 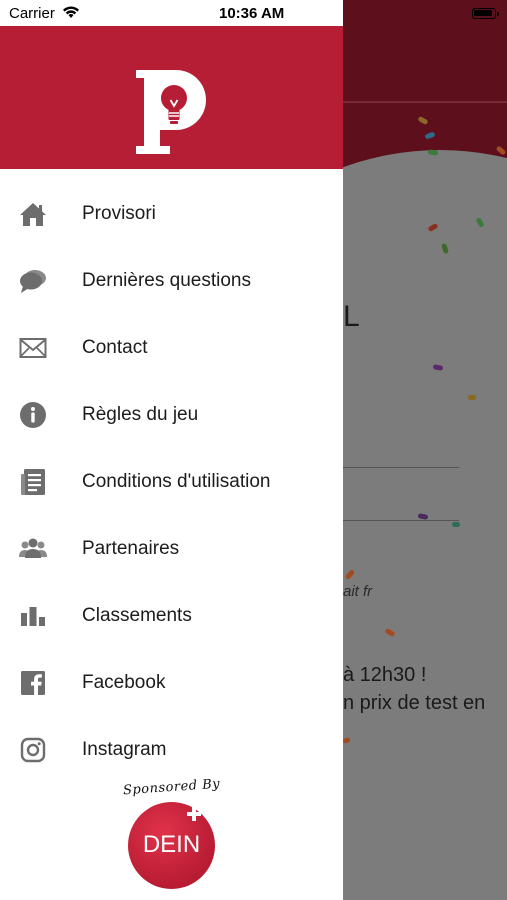 What do you see at coordinates (33, 415) in the screenshot?
I see `info-icon` at bounding box center [33, 415].